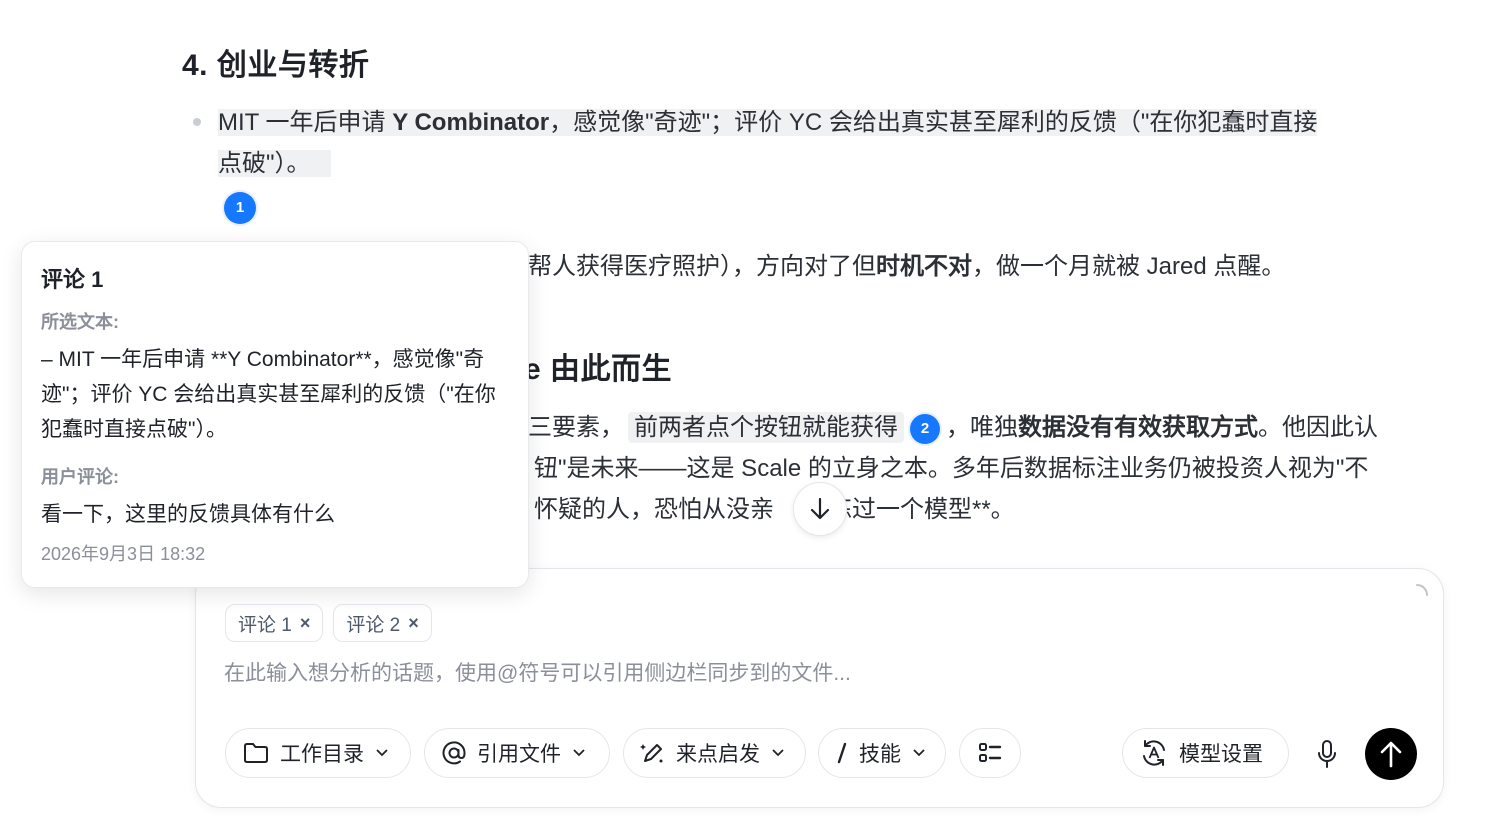 The width and height of the screenshot is (1494, 834). I want to click on arrow-up-icon, so click(1391, 754).